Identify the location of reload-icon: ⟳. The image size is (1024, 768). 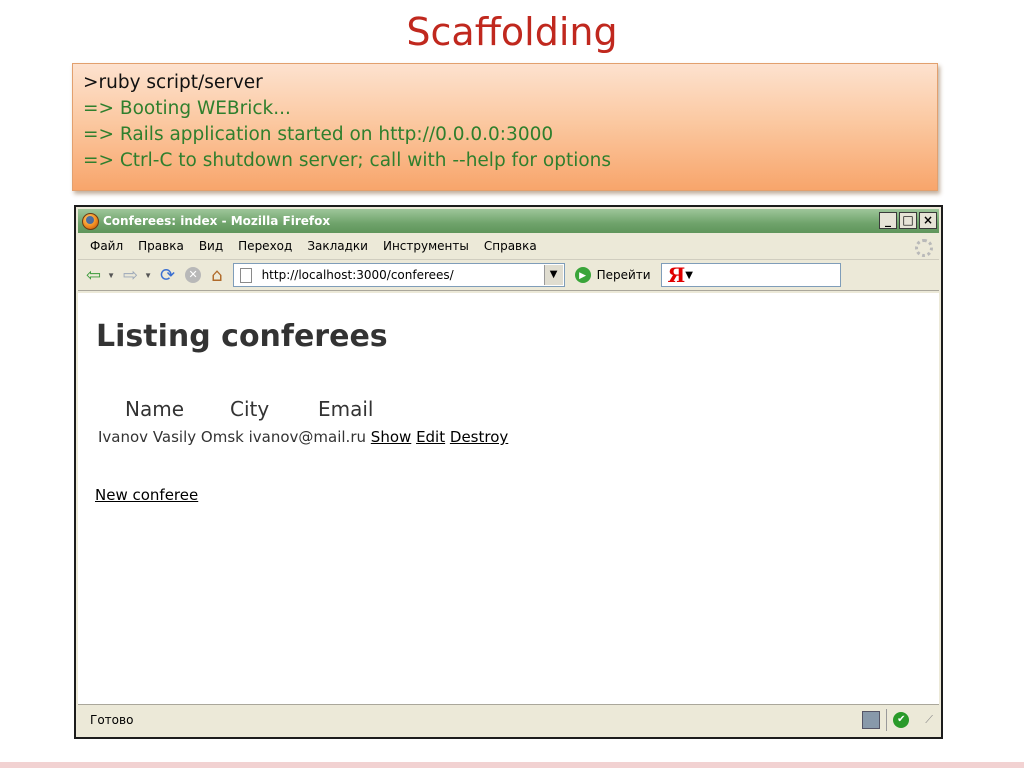
(167, 275).